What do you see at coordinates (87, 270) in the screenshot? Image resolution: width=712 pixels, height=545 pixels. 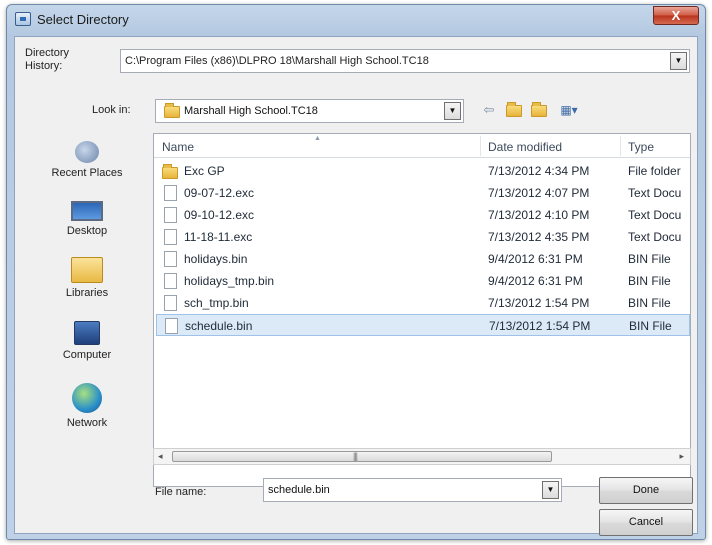 I see `libraries-icon` at bounding box center [87, 270].